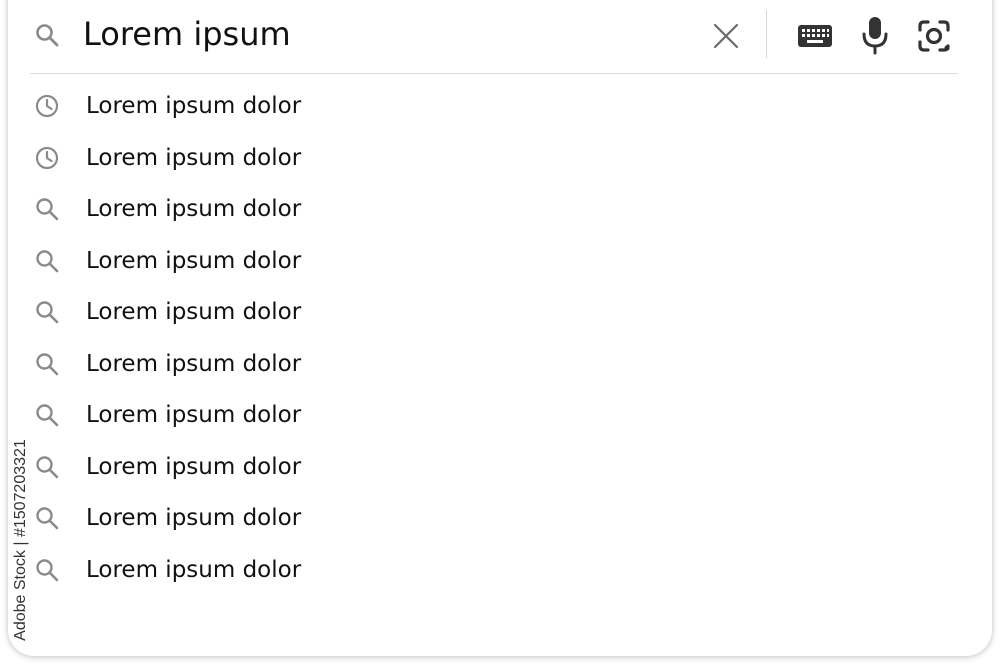 This screenshot has height=669, width=1000. I want to click on keyboard-icon, so click(815, 36).